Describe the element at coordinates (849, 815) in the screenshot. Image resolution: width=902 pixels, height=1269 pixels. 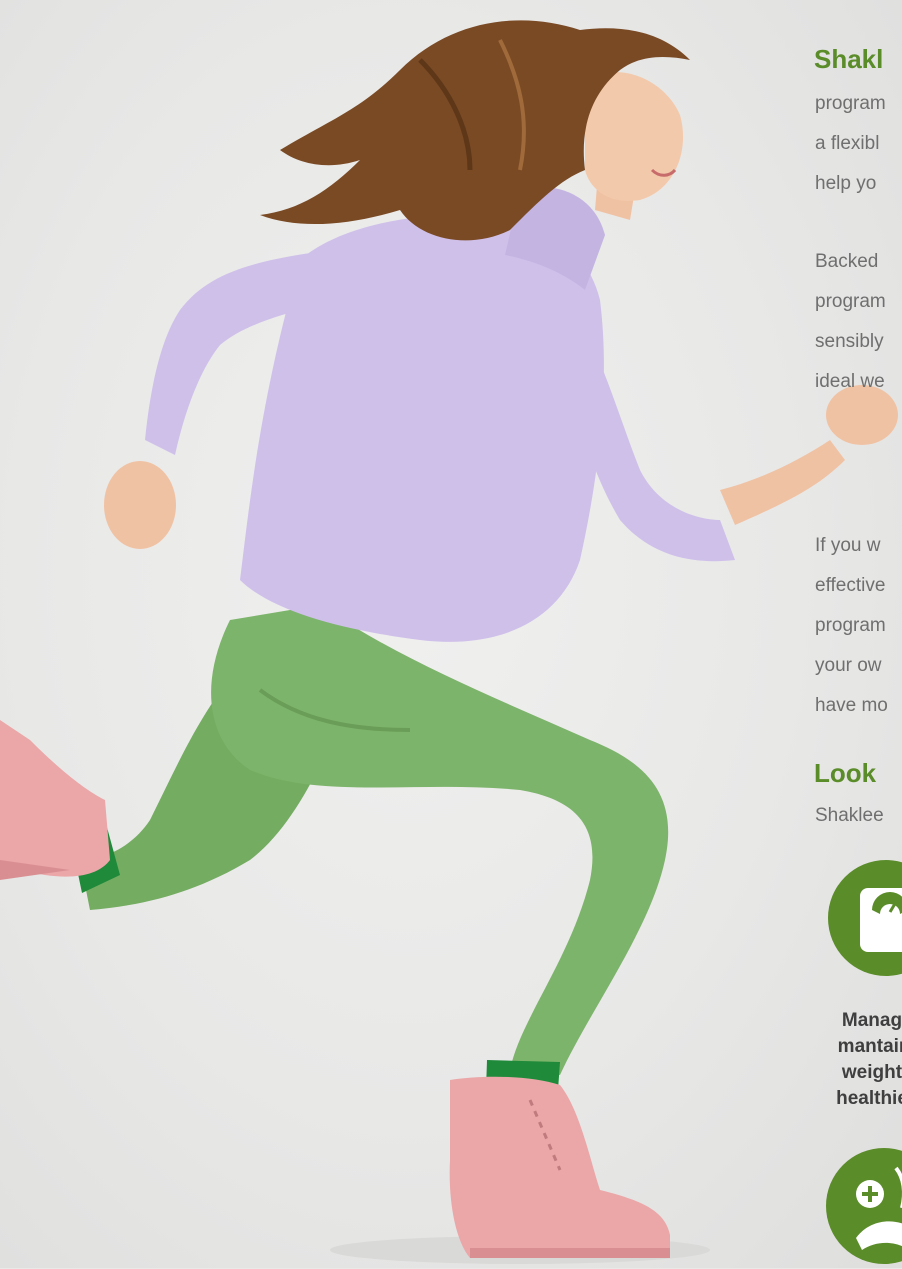
I see `look-subtitle: Shaklee` at that location.